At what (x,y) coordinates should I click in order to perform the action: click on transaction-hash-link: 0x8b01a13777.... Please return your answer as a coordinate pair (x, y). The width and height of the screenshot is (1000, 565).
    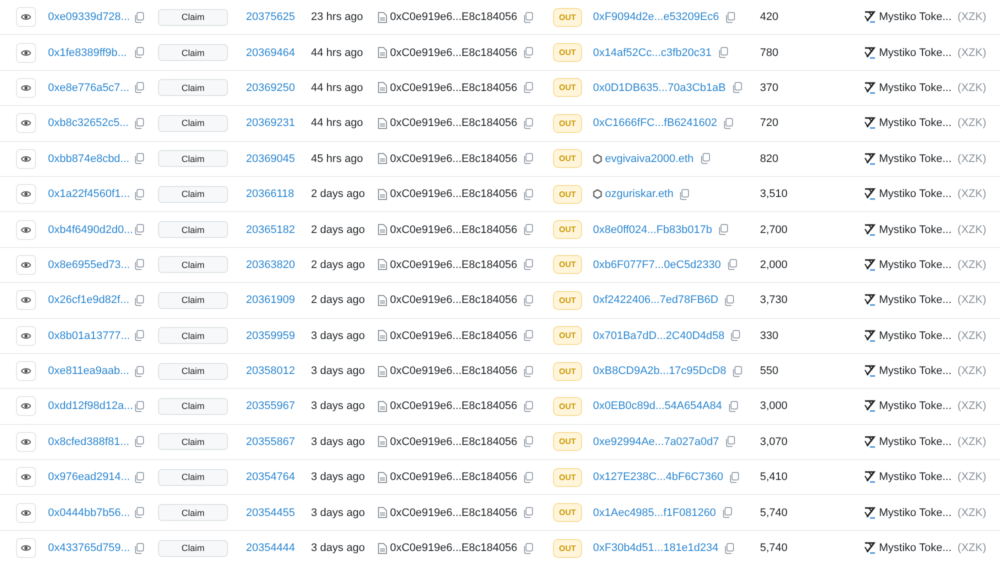
    Looking at the image, I should click on (88, 336).